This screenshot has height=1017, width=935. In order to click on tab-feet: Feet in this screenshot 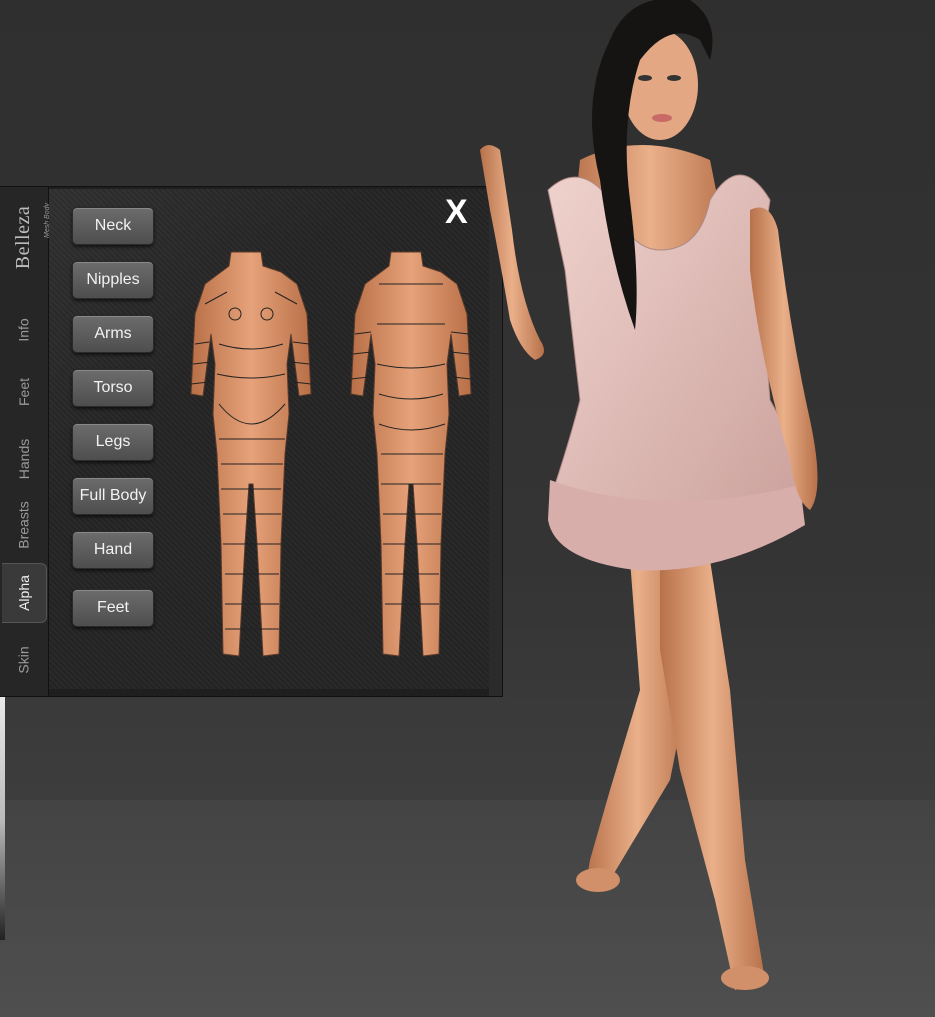, I will do `click(24, 392)`.